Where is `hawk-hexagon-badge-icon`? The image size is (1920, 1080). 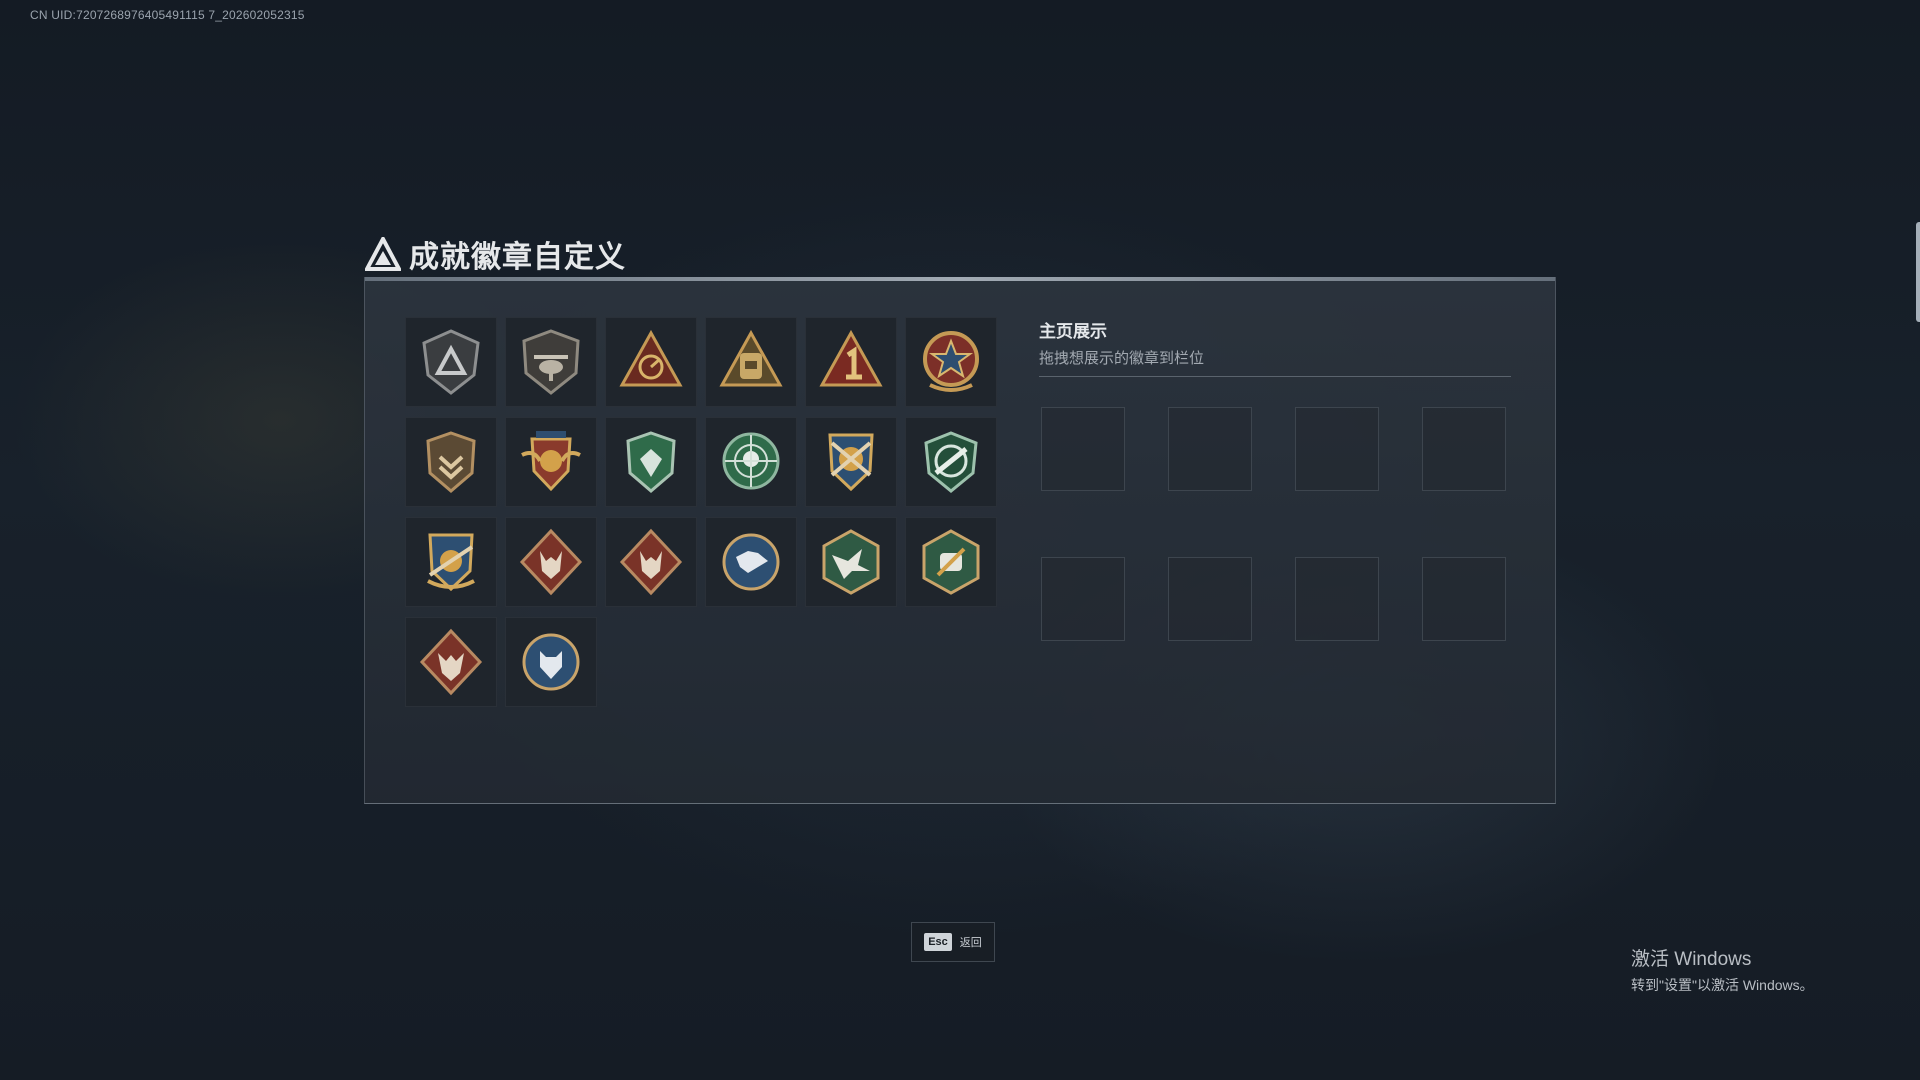
hawk-hexagon-badge-icon is located at coordinates (851, 562).